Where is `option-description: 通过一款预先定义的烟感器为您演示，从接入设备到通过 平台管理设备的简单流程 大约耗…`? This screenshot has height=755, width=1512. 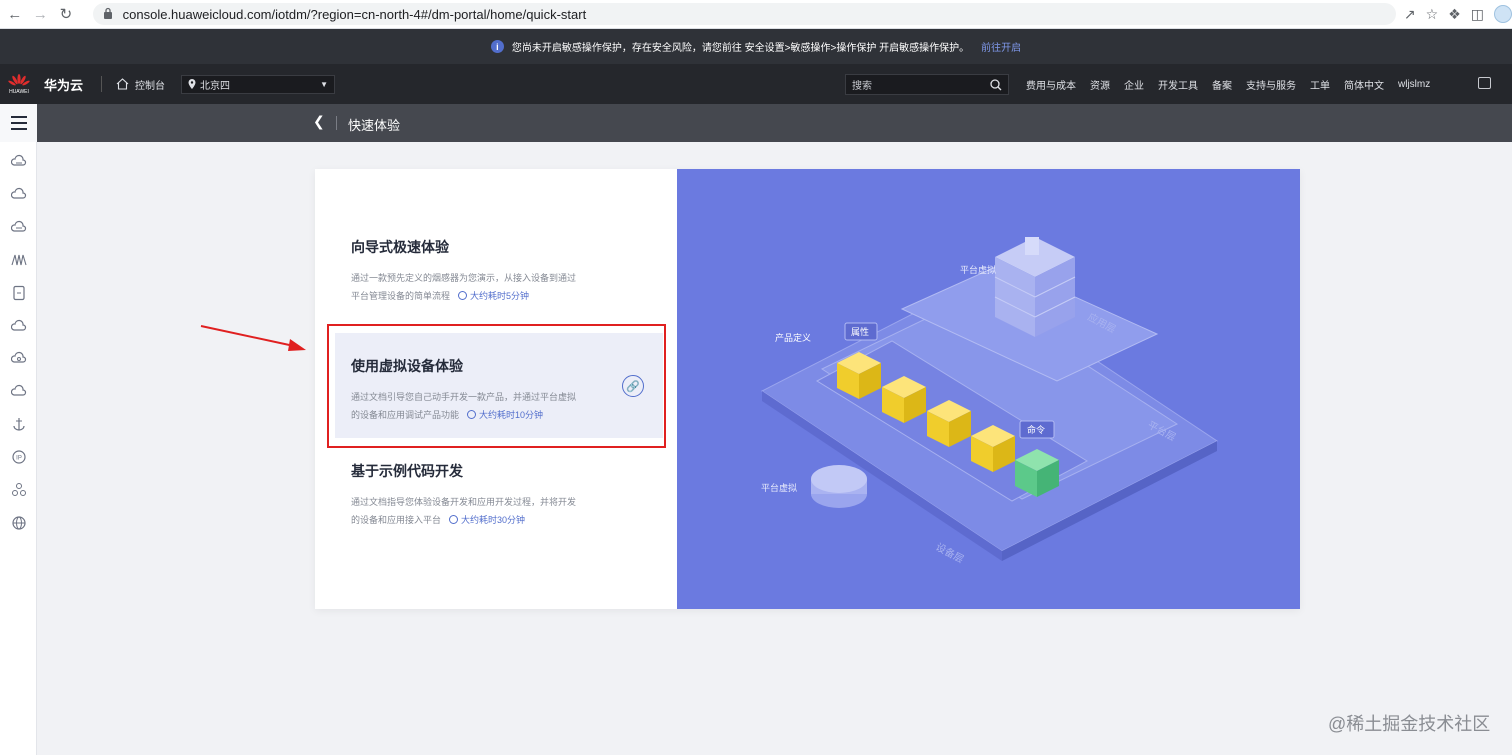
option-description: 通过一款预先定义的烟感器为您演示，从接入设备到通过 平台管理设备的简单流程 大约耗… is located at coordinates (501, 287).